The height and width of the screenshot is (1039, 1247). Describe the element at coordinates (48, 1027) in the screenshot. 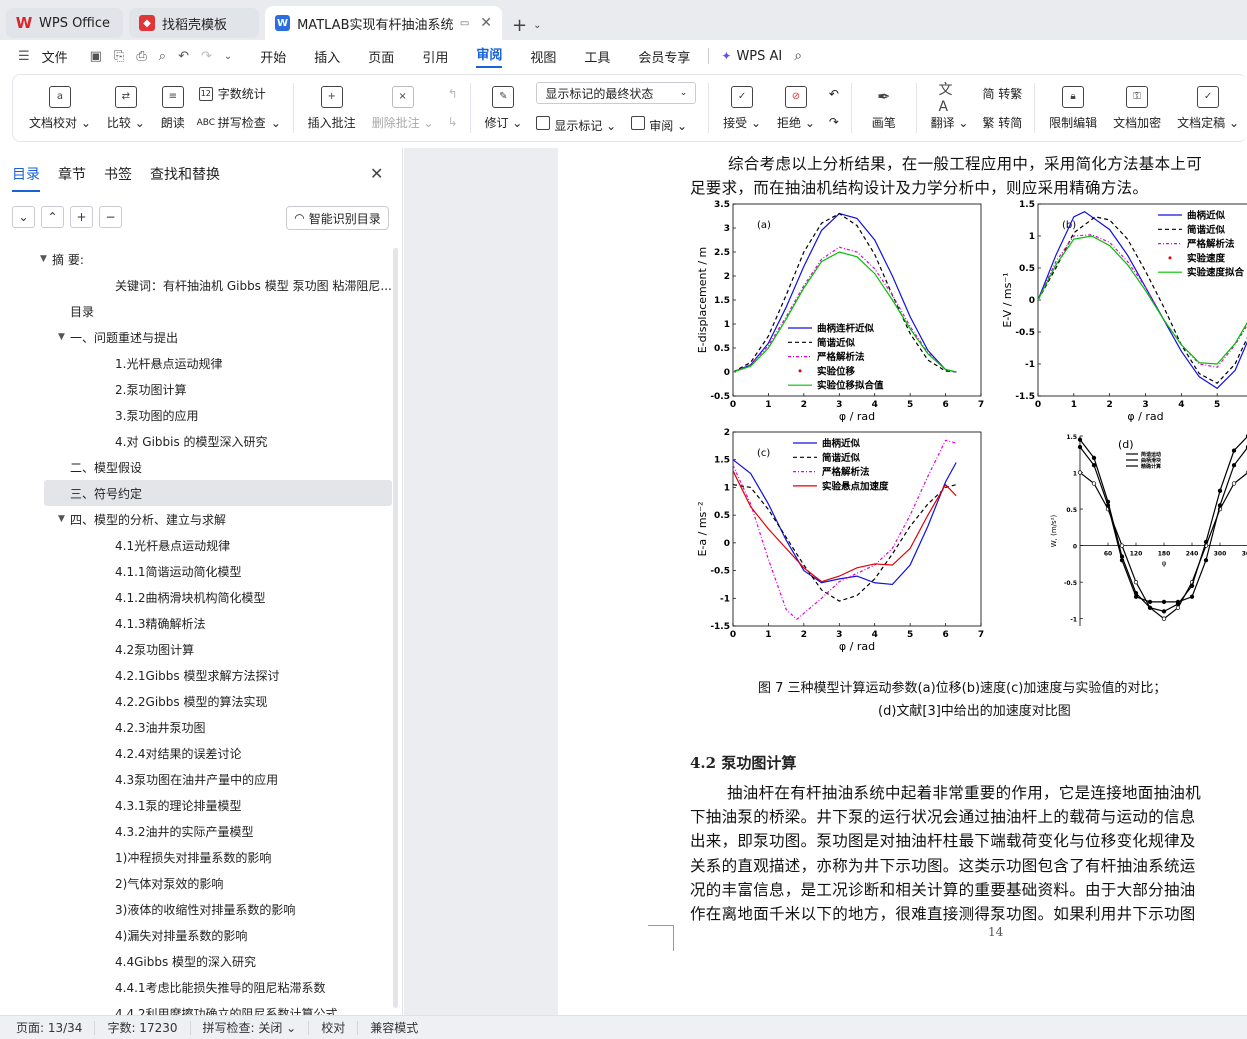

I see `page-indicator: 页面: 13/34` at that location.